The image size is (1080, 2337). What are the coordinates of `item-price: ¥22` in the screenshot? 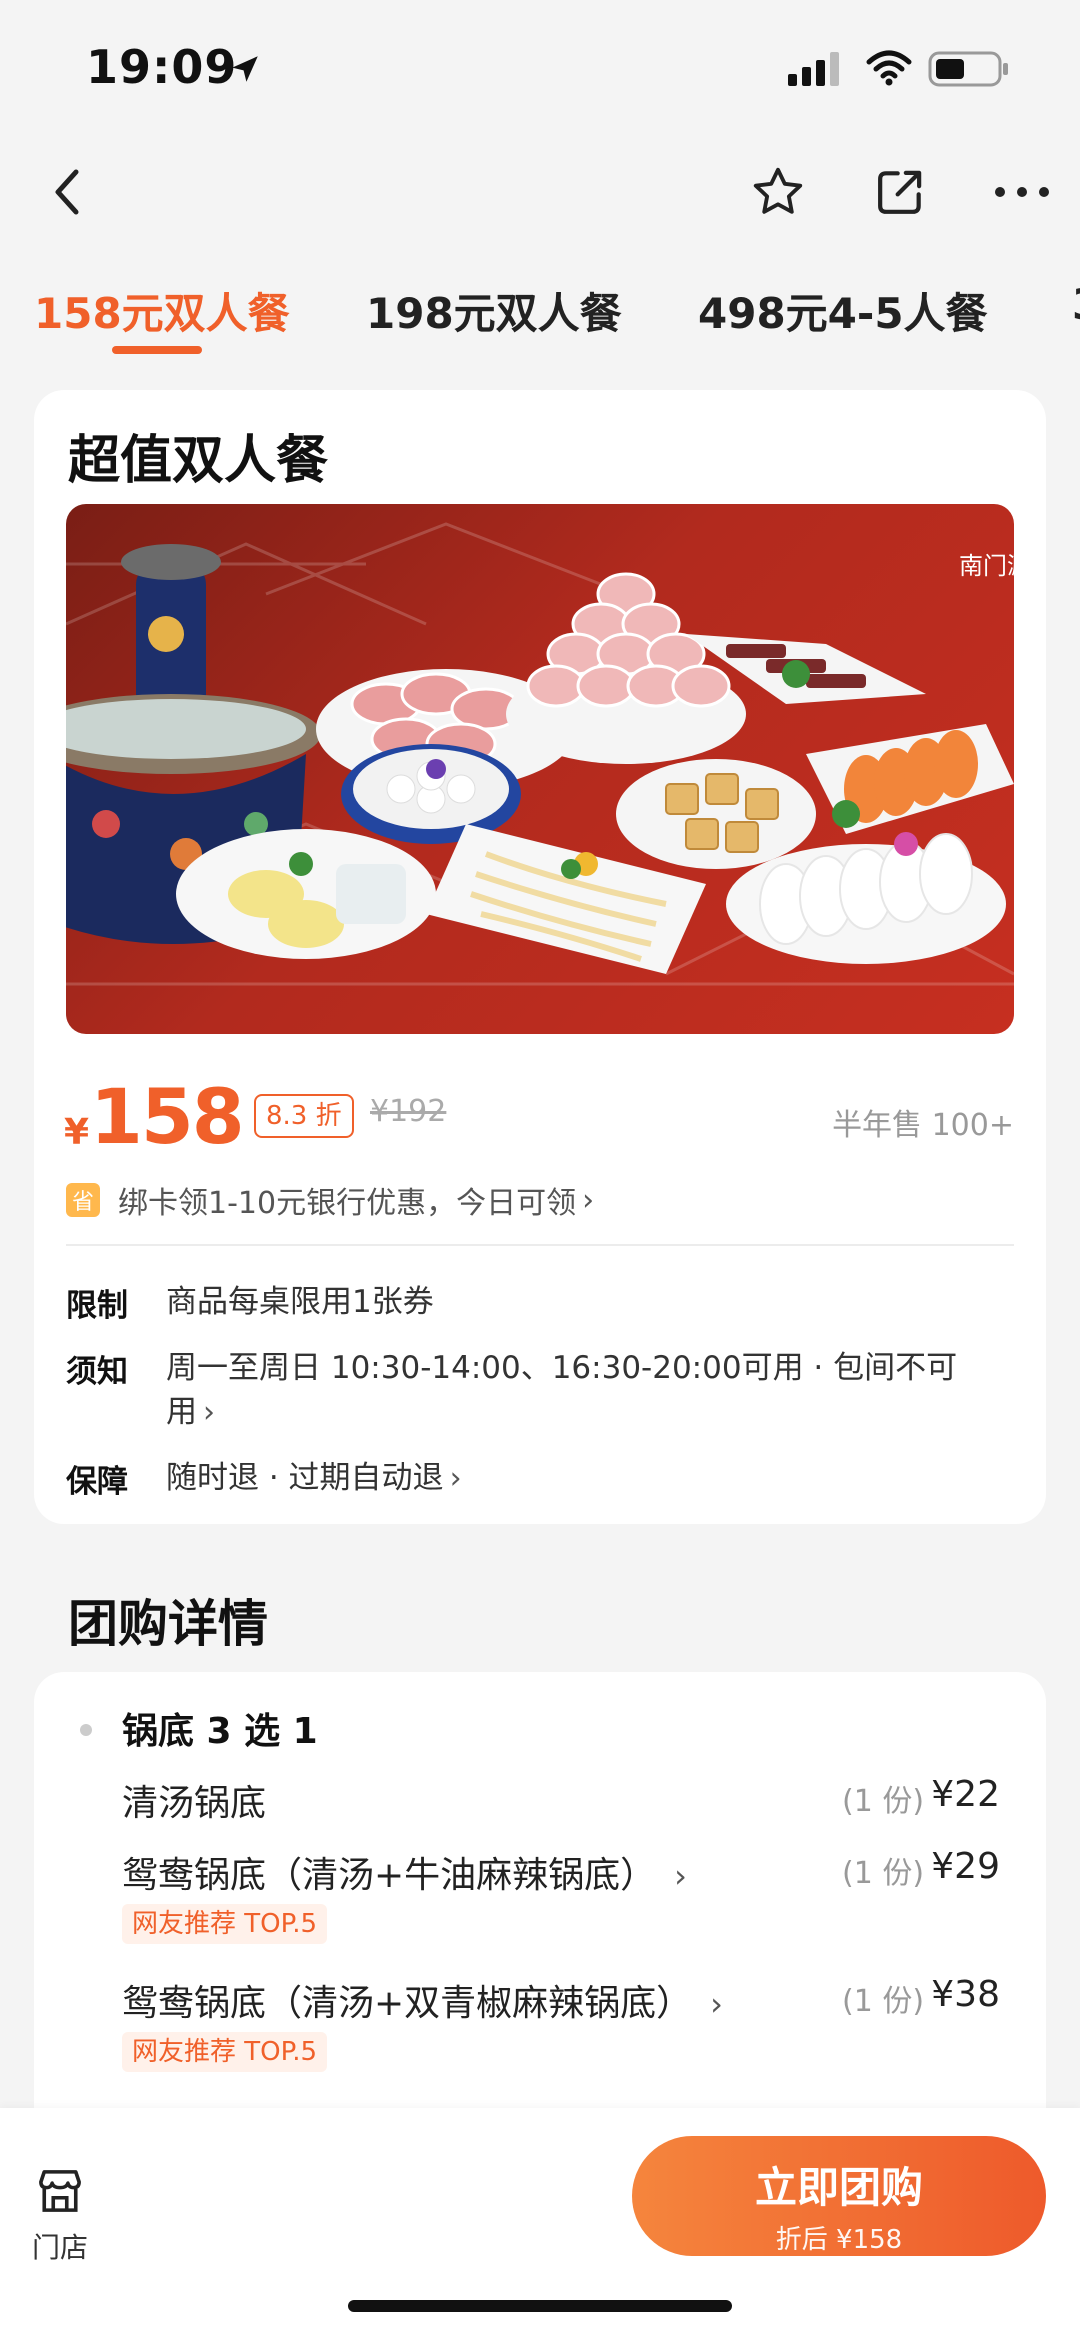 It's located at (965, 1794).